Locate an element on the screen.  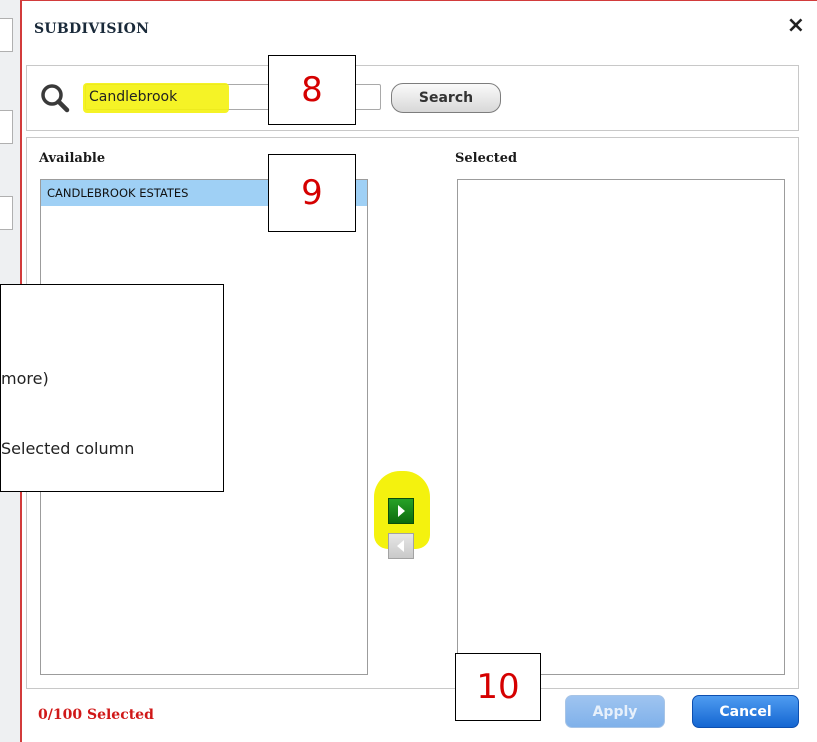
note-line: more) is located at coordinates (25, 378).